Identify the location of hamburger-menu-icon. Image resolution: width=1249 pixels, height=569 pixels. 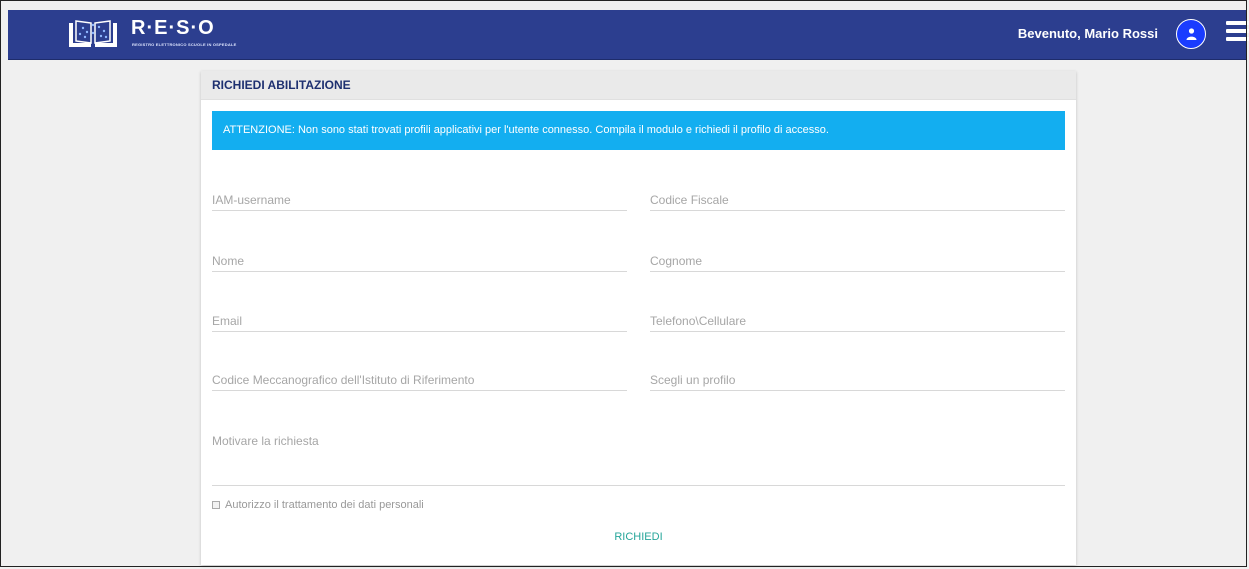
(1237, 32).